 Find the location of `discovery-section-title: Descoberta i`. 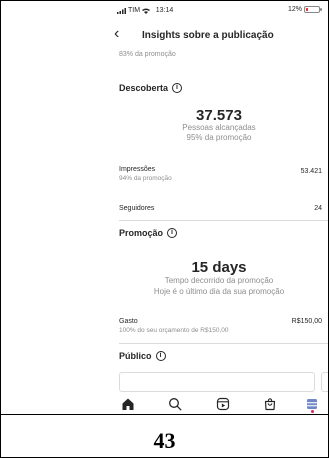

discovery-section-title: Descoberta i is located at coordinates (151, 88).